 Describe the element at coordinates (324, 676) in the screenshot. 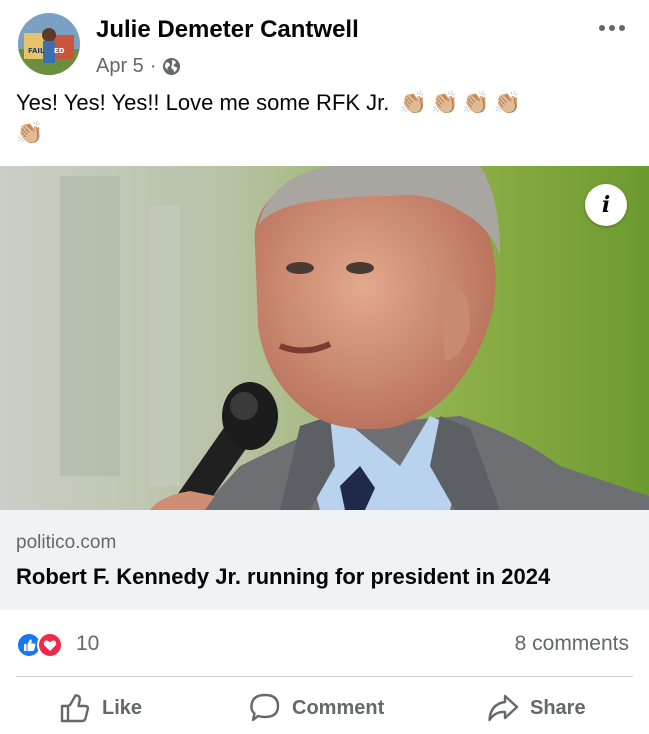

I see `divider` at that location.